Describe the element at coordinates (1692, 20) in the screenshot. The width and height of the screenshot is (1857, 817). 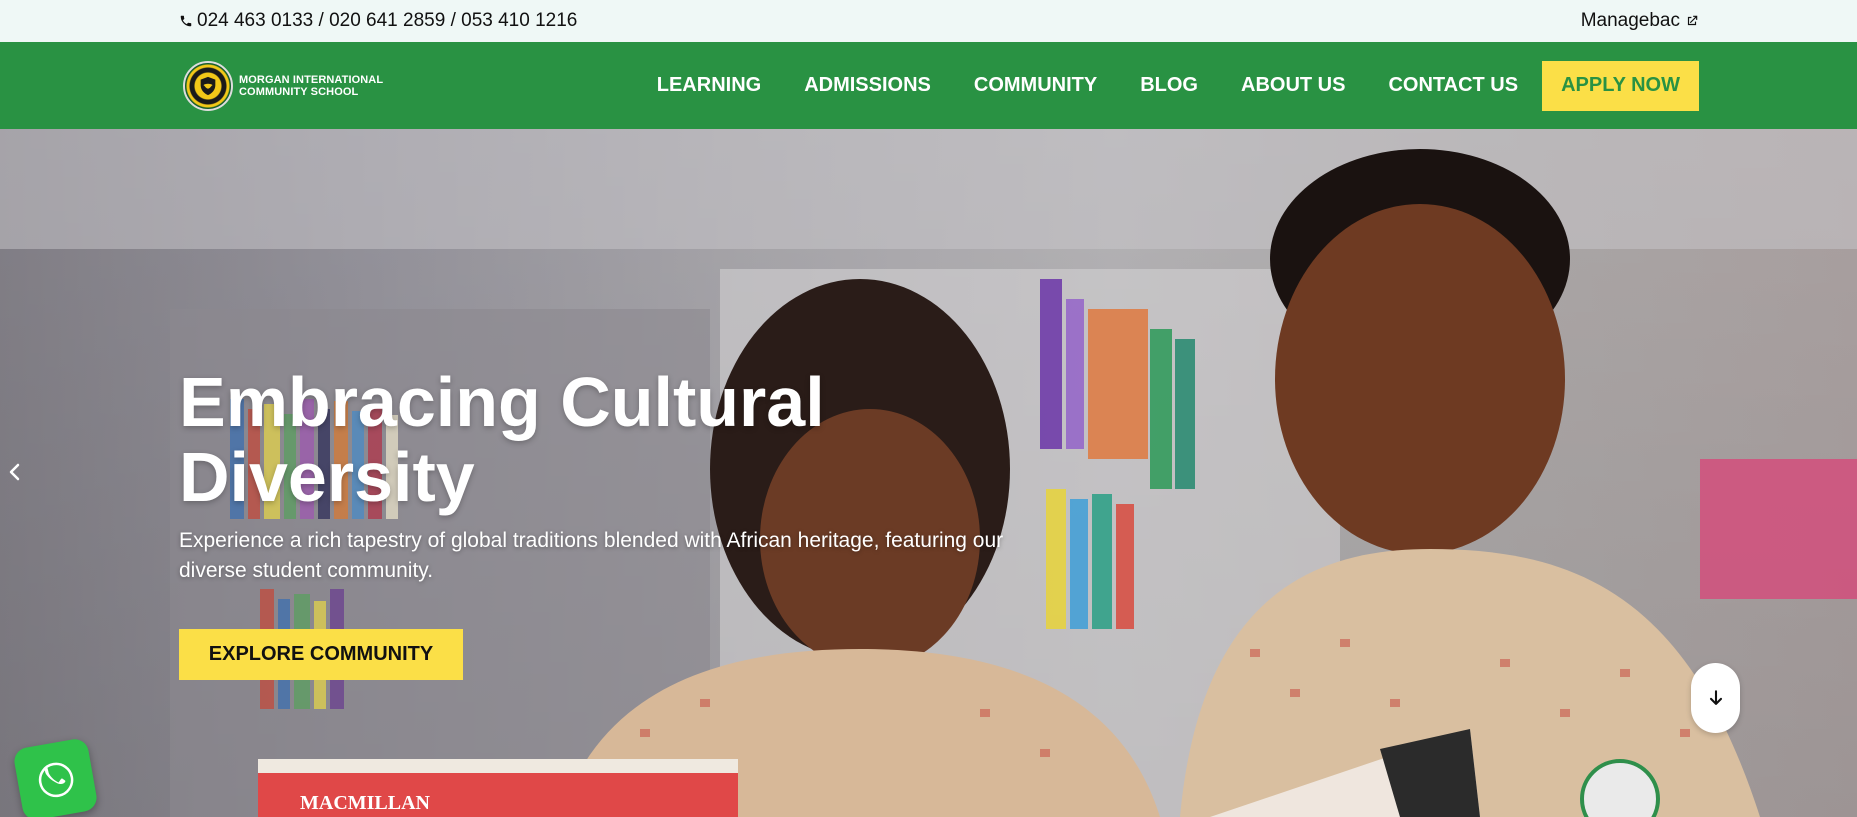
I see `external-link-icon` at that location.